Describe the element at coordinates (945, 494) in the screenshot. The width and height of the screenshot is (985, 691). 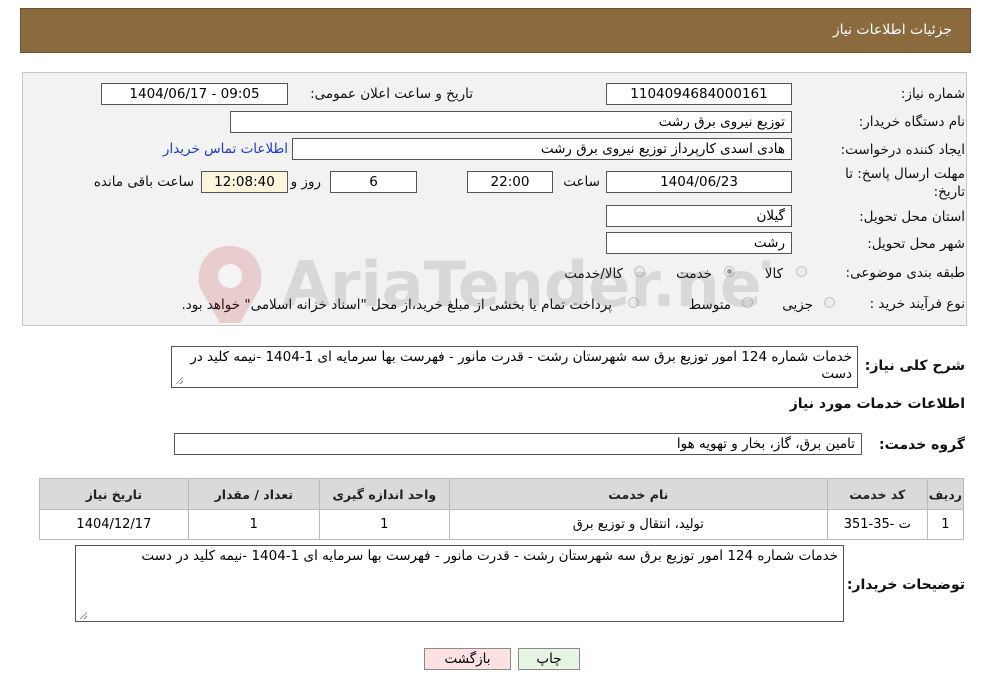
I see `col-row-header: ردیف` at that location.